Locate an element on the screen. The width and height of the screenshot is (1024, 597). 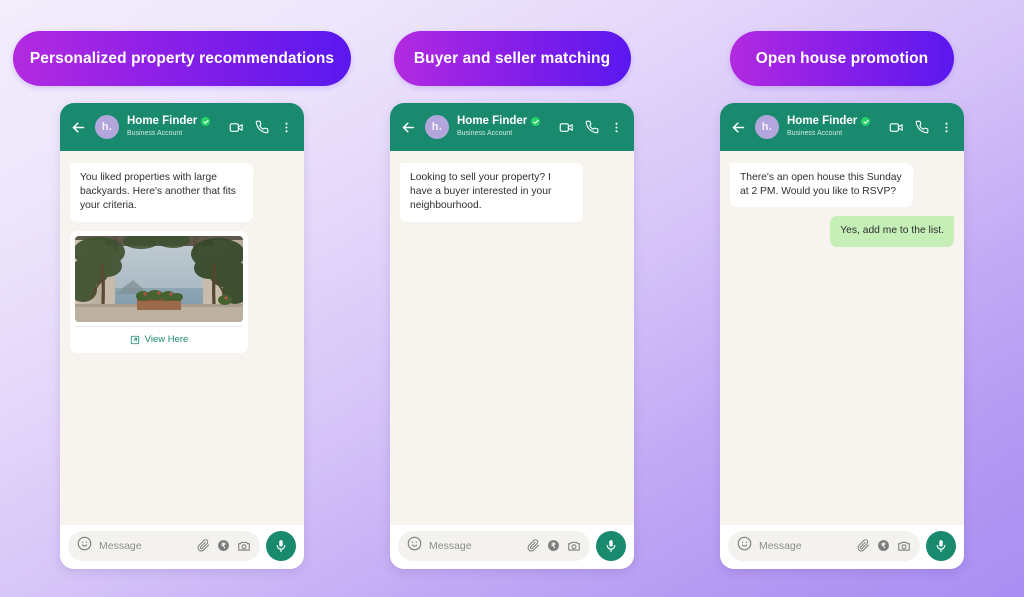
view-here-link: View Here is located at coordinates (159, 339).